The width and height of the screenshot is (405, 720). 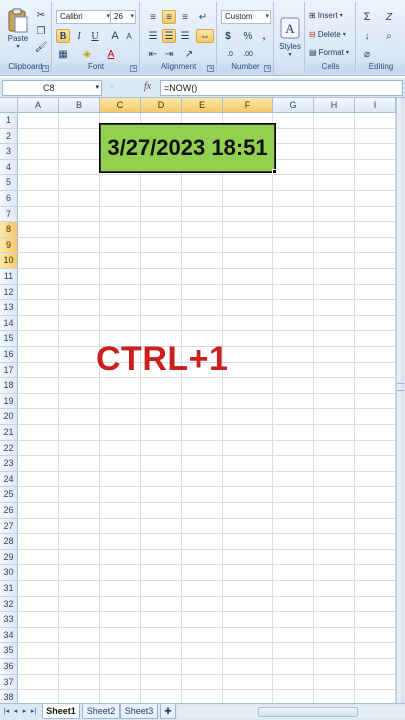 What do you see at coordinates (367, 17) in the screenshot?
I see `autosum-button: Σ` at bounding box center [367, 17].